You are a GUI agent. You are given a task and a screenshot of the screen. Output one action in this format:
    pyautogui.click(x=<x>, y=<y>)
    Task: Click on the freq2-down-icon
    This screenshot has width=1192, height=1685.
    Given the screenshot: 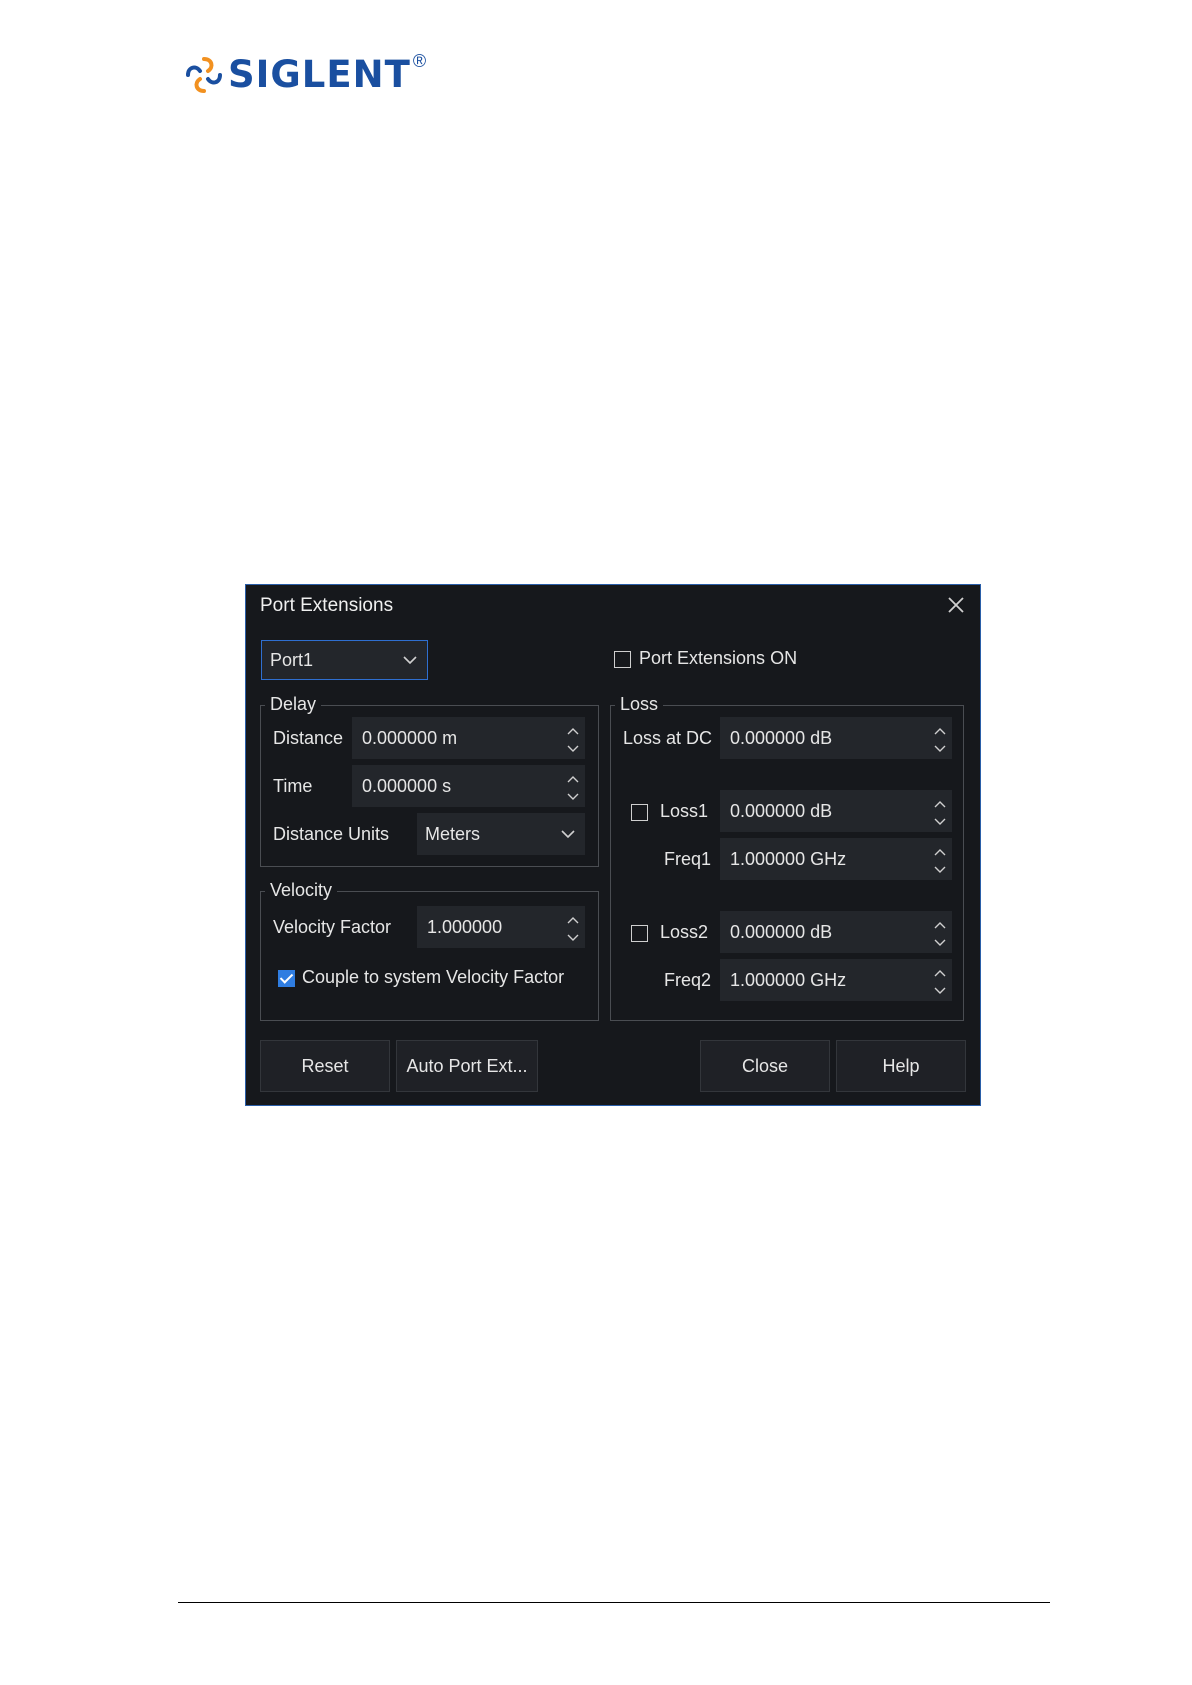 What is the action you would take?
    pyautogui.click(x=940, y=989)
    